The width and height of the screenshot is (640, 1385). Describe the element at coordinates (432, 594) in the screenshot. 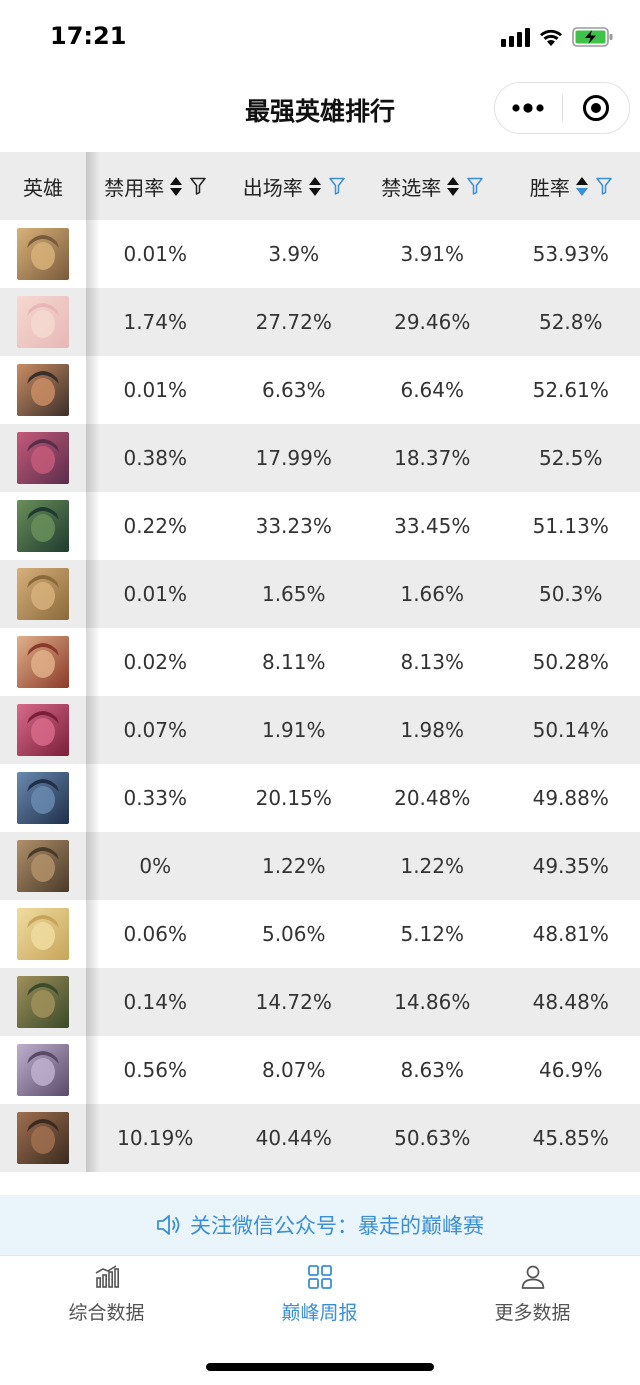

I see `pick-rate-cell: 1.66%` at that location.